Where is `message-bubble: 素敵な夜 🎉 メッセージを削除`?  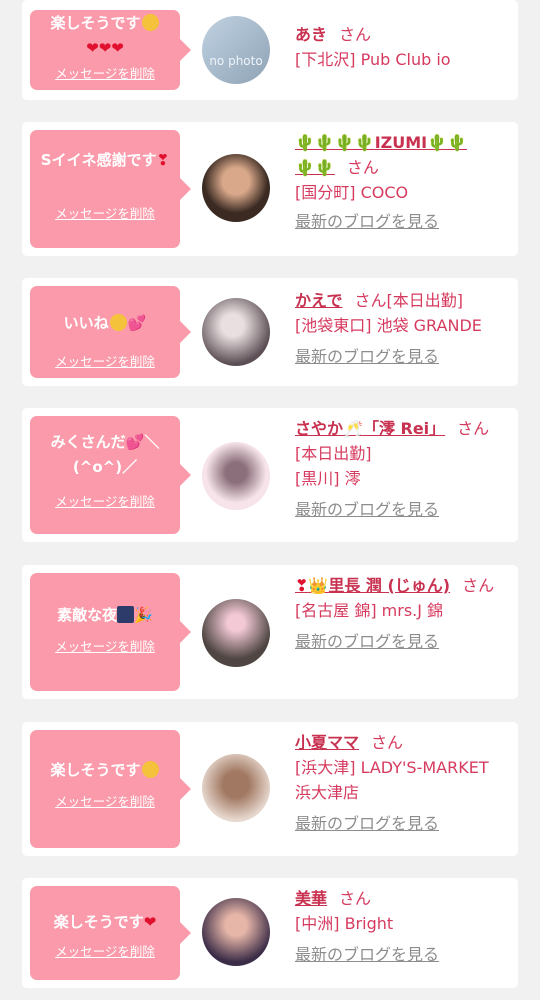
message-bubble: 素敵な夜 🎉 メッセージを削除 is located at coordinates (110, 632).